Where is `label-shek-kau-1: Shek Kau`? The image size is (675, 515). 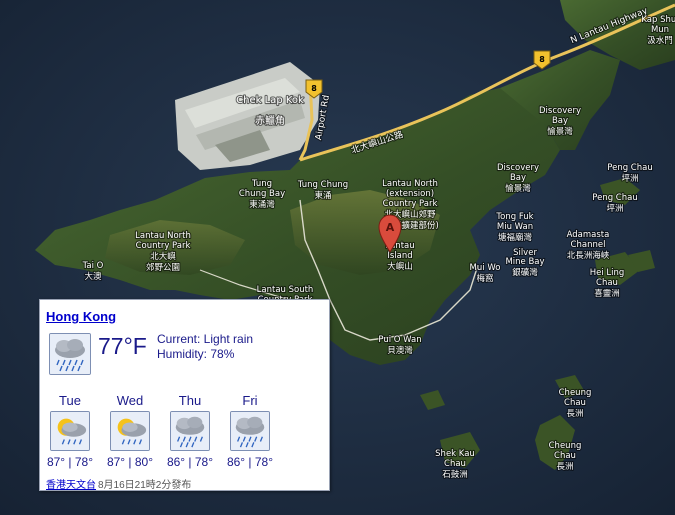
label-shek-kau-1: Shek Kau is located at coordinates (455, 454).